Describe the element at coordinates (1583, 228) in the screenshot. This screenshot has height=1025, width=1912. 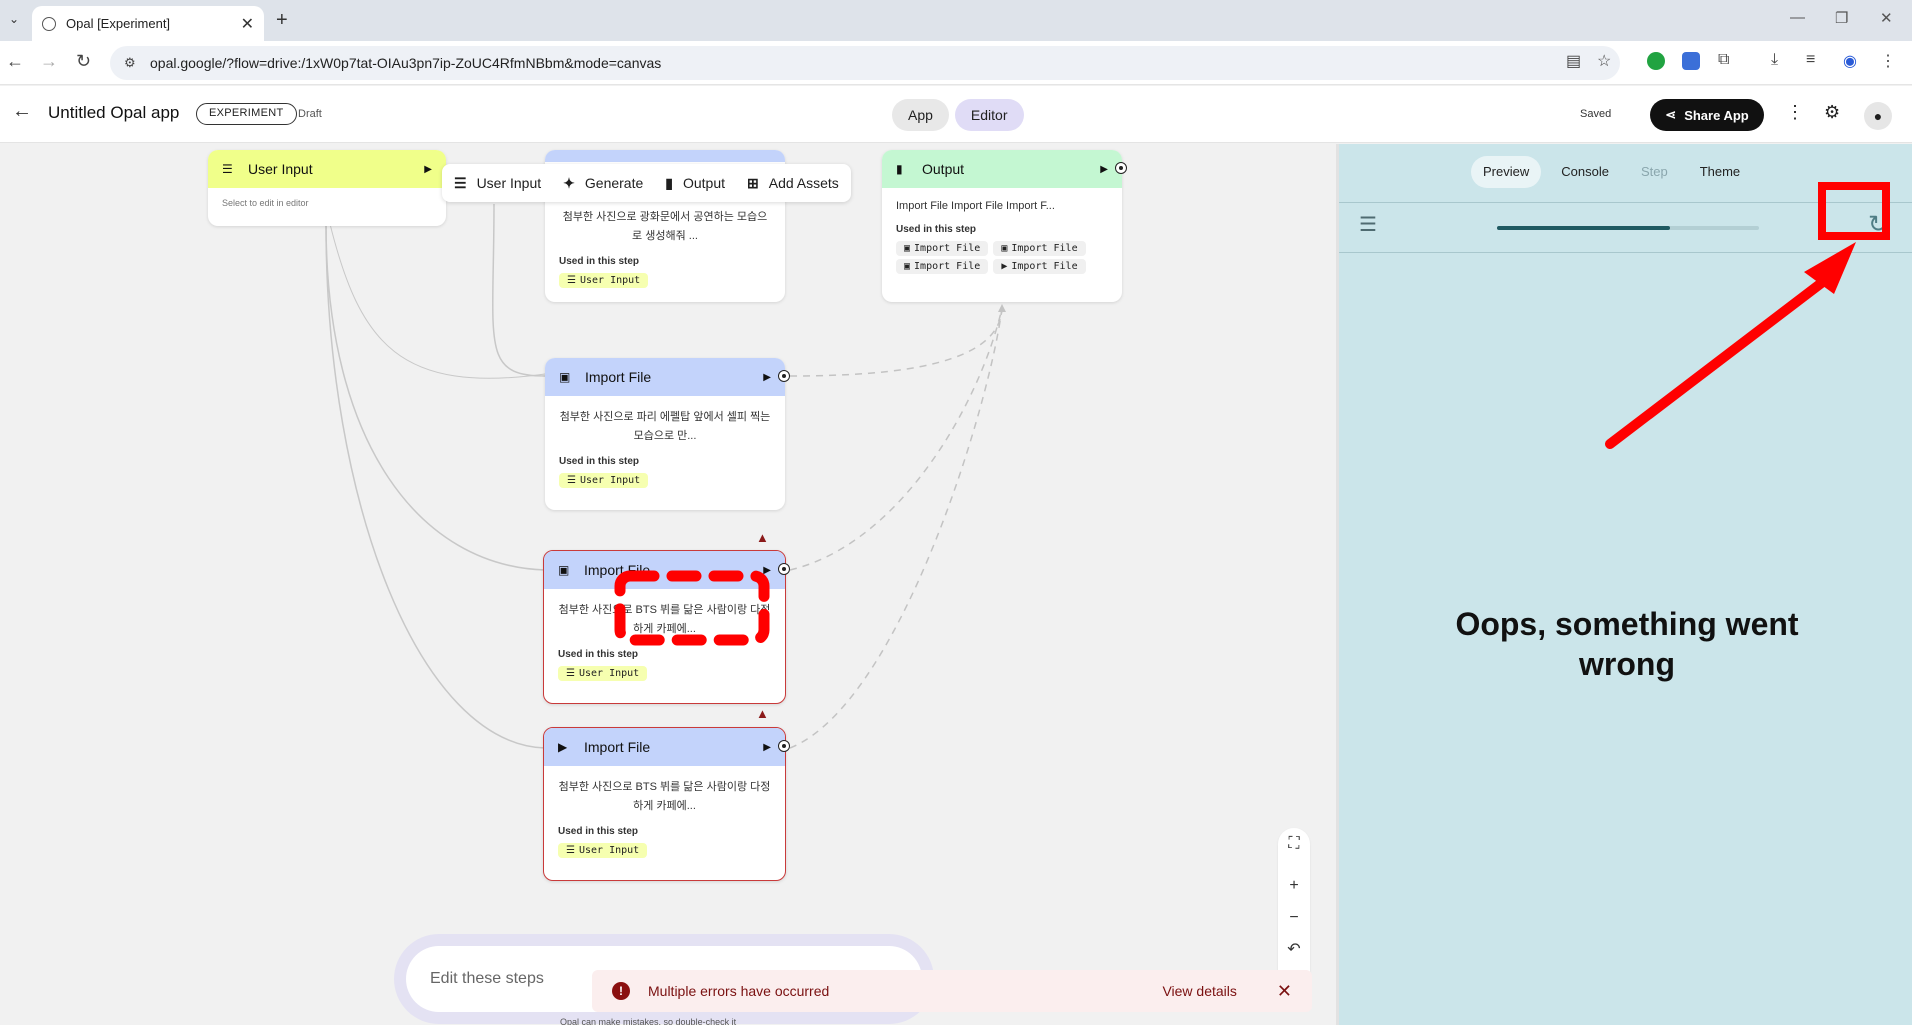
I see `progress-fill` at that location.